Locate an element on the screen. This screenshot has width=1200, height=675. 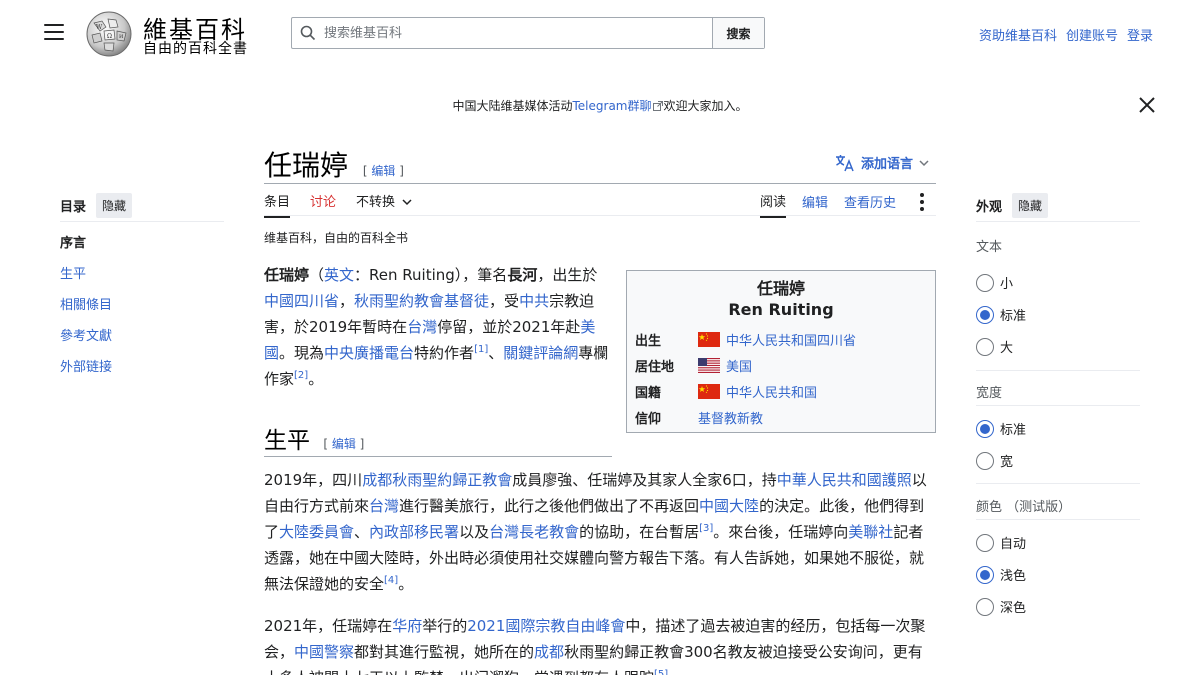
svg-text: W is located at coordinates (99, 27).